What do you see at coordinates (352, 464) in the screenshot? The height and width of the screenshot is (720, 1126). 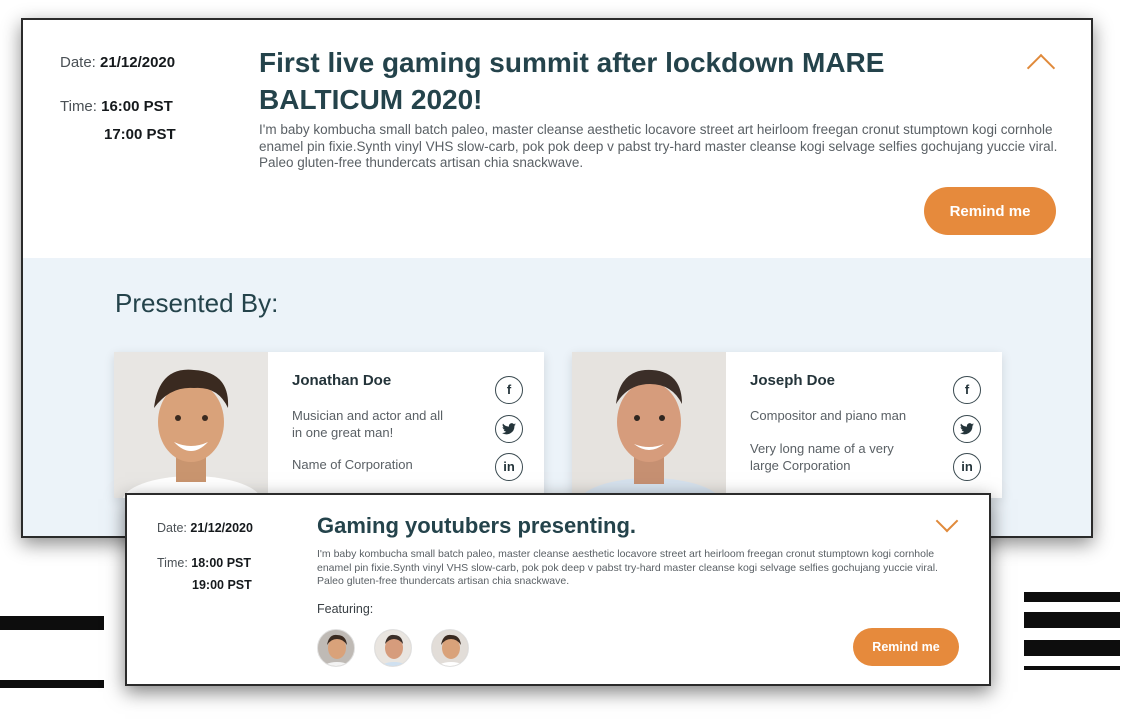 I see `presenter-corporation: Name of Corporation` at bounding box center [352, 464].